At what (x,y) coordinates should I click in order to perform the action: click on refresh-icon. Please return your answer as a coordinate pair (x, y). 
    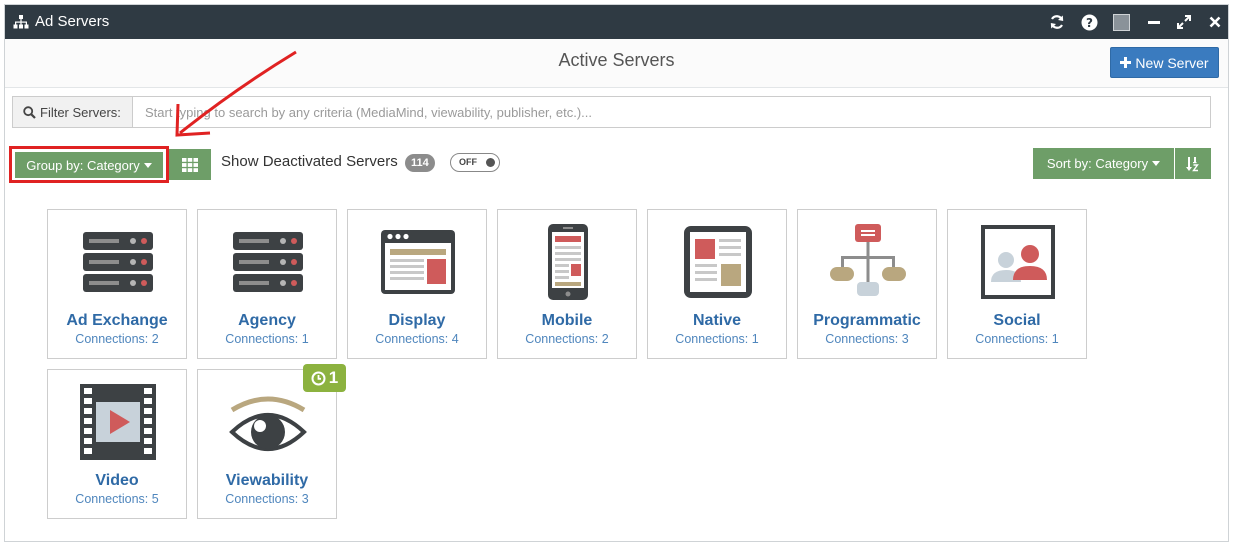
    Looking at the image, I should click on (1057, 22).